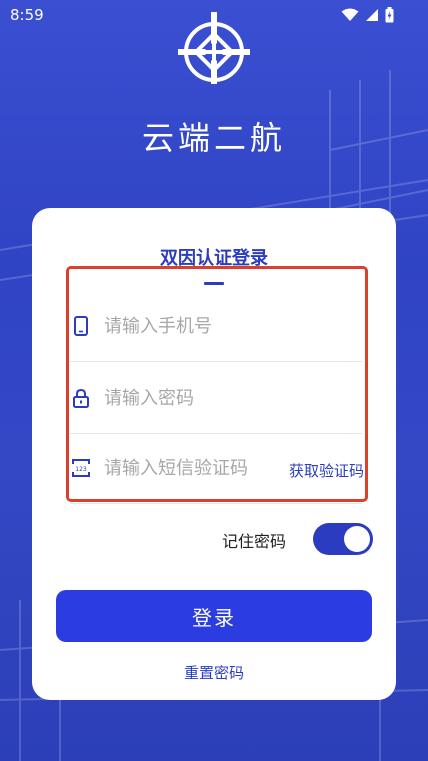  Describe the element at coordinates (372, 15) in the screenshot. I see `signal-icon` at that location.